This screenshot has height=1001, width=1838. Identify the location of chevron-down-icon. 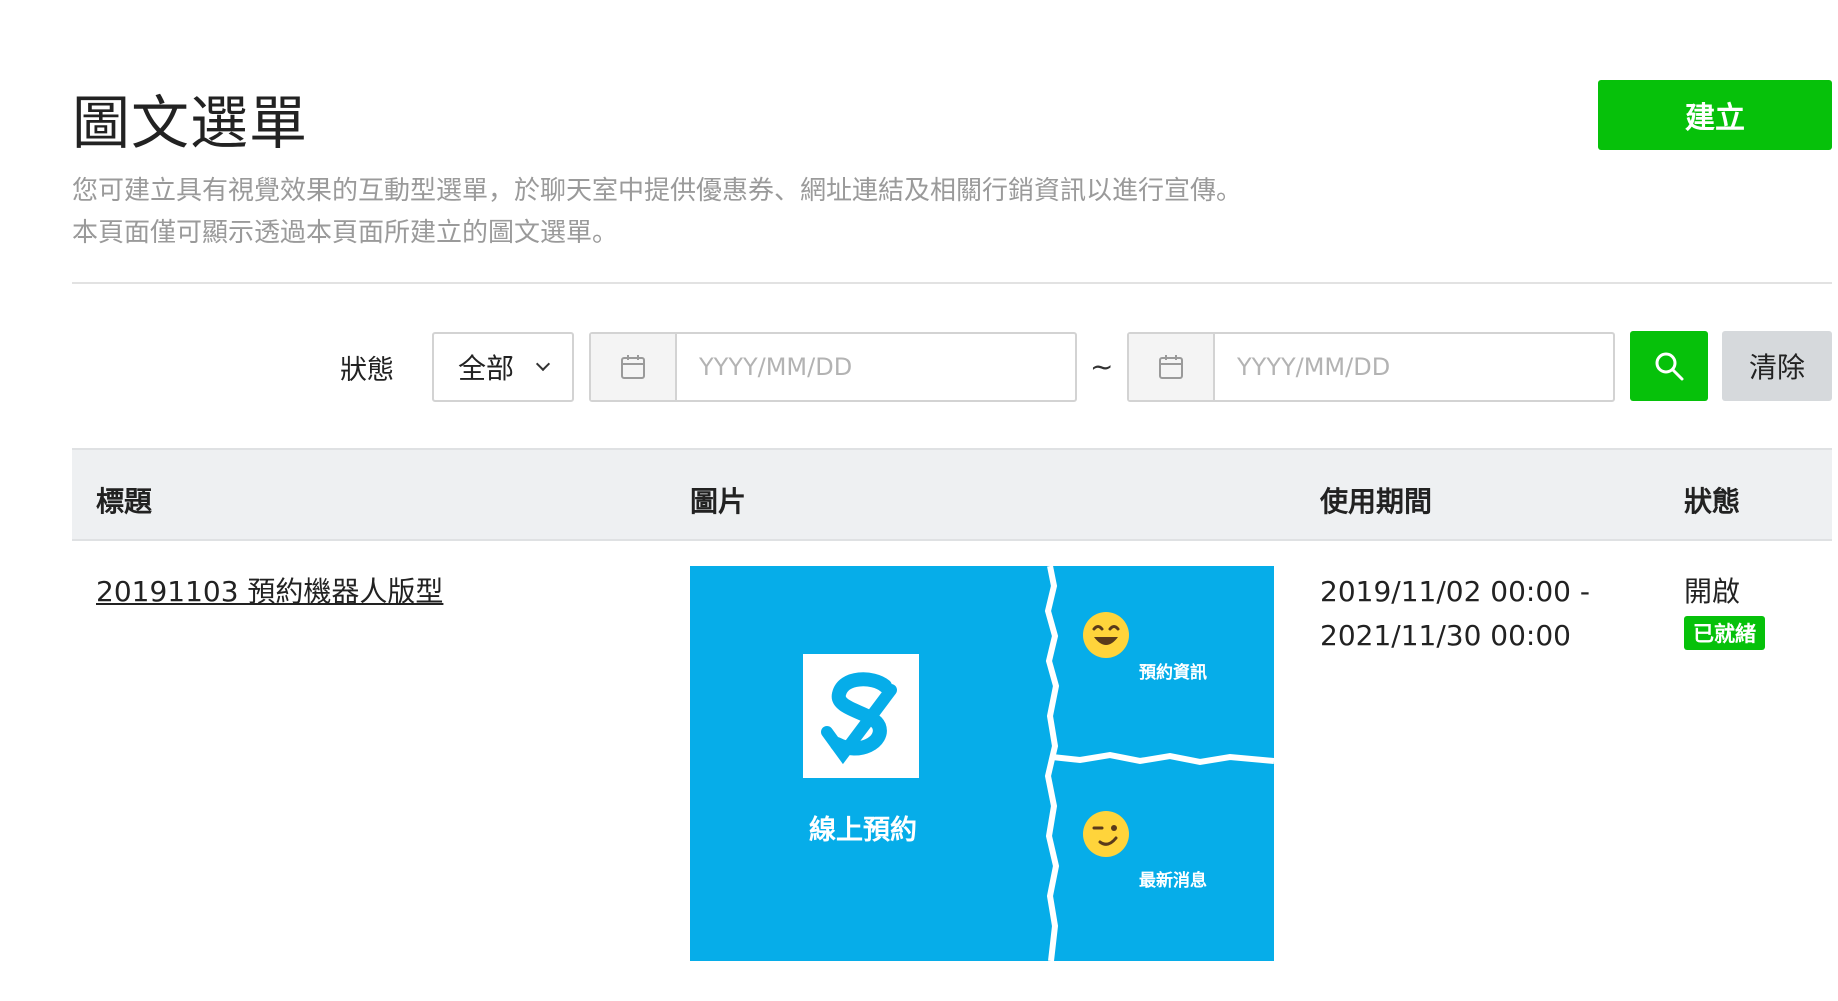
(543, 364).